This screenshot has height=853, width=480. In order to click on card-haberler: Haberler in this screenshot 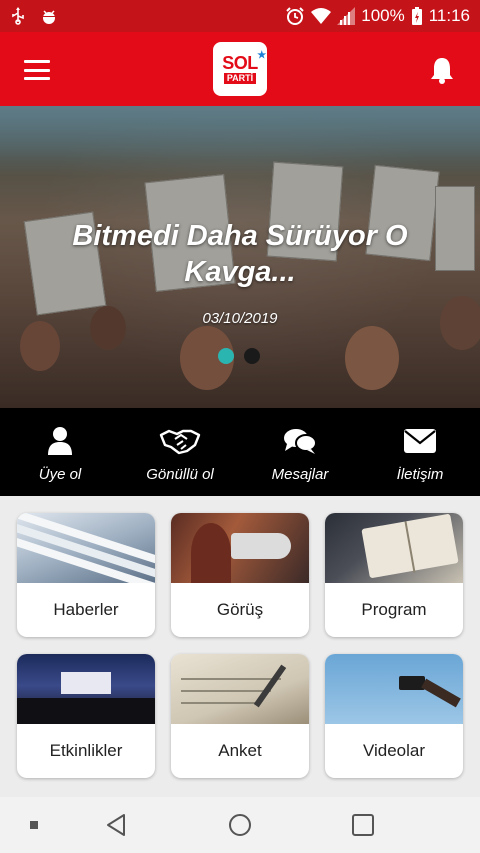, I will do `click(86, 575)`.